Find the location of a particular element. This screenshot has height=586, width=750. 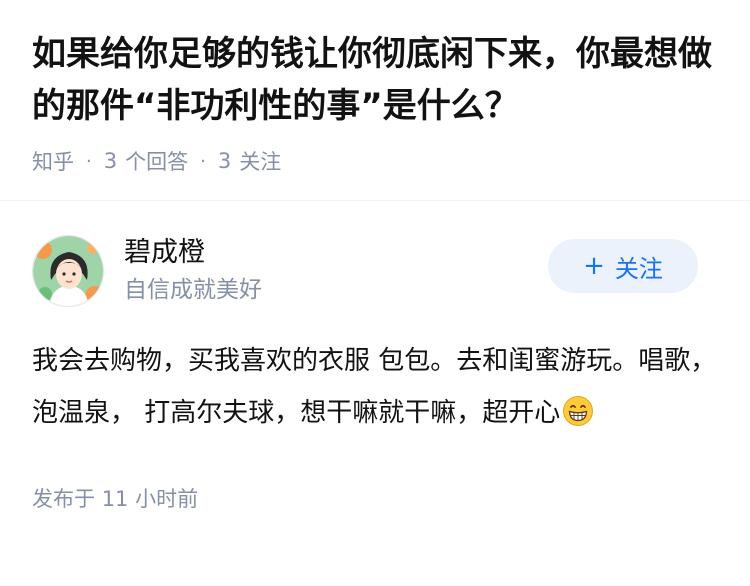

publish-time: 发布于 11 小时前 is located at coordinates (375, 498).